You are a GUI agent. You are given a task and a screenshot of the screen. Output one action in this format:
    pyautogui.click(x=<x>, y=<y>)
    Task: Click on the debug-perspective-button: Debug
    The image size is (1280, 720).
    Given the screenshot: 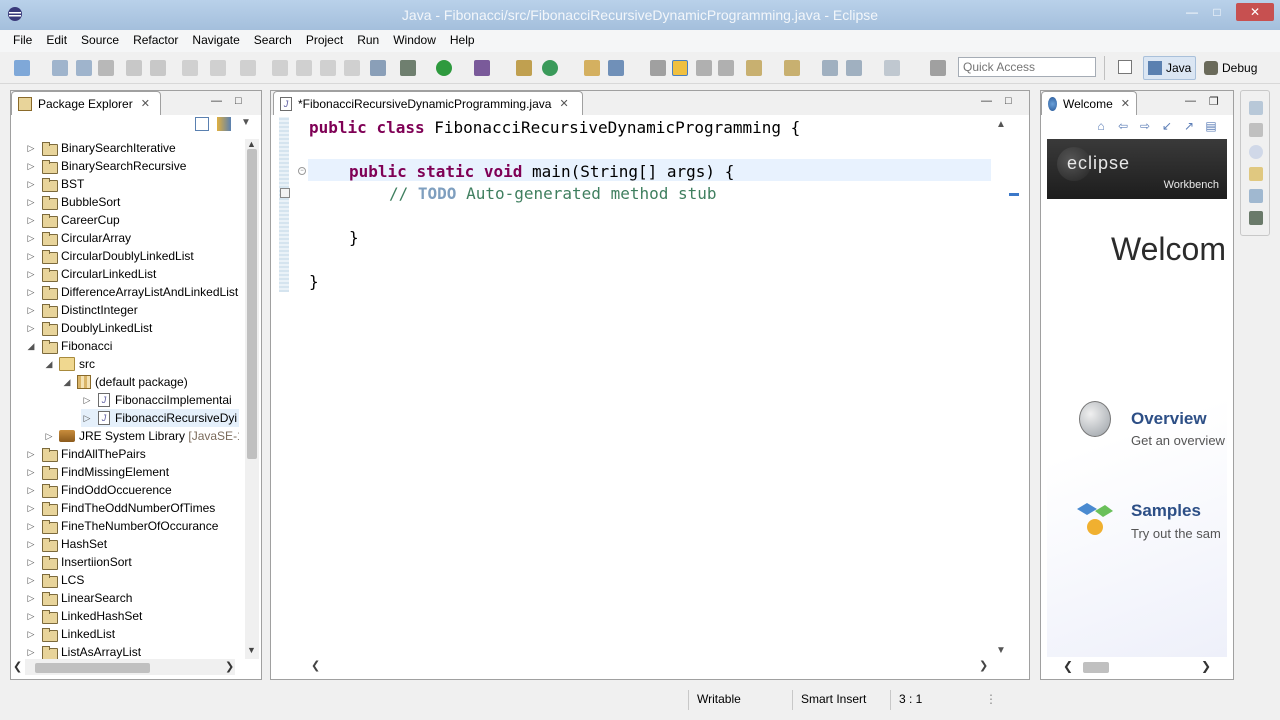 What is the action you would take?
    pyautogui.click(x=1230, y=68)
    